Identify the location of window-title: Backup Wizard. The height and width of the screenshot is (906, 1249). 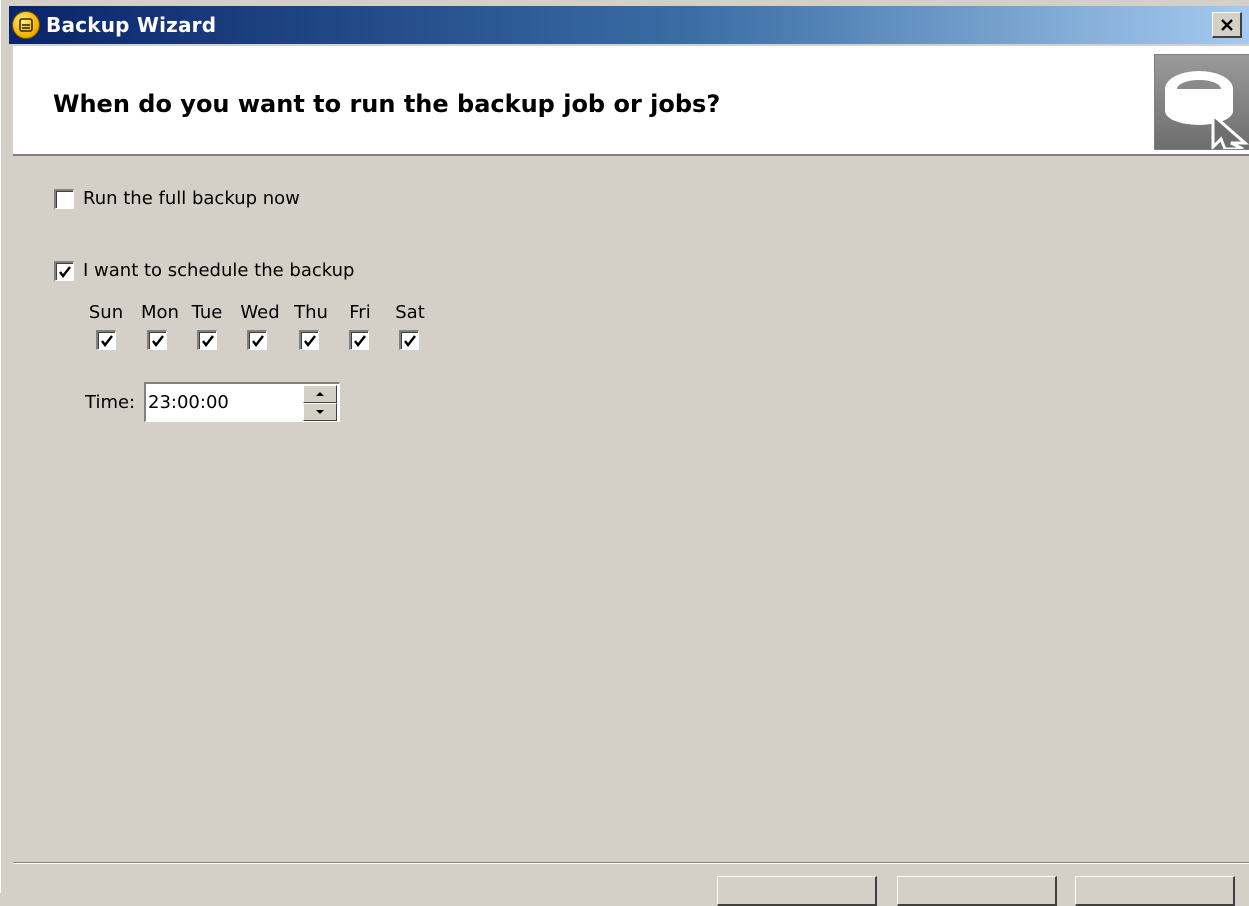
(131, 25).